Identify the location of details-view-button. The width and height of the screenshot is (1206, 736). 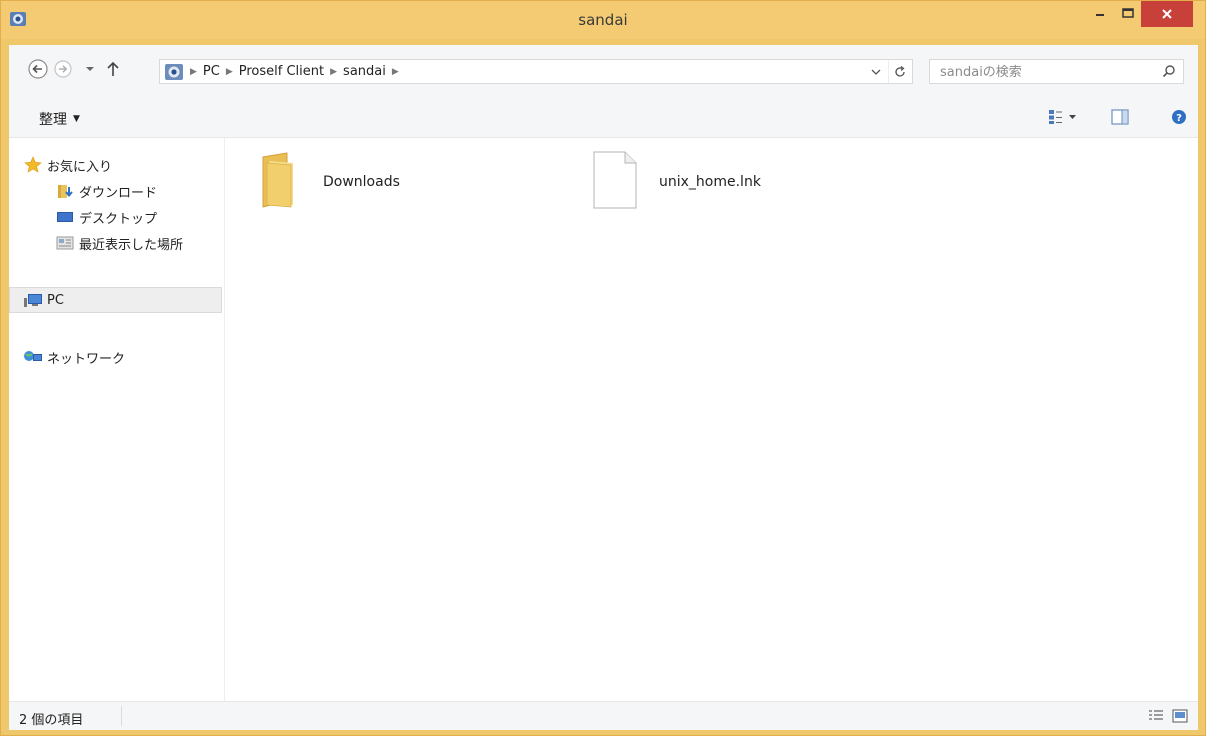
(1156, 716).